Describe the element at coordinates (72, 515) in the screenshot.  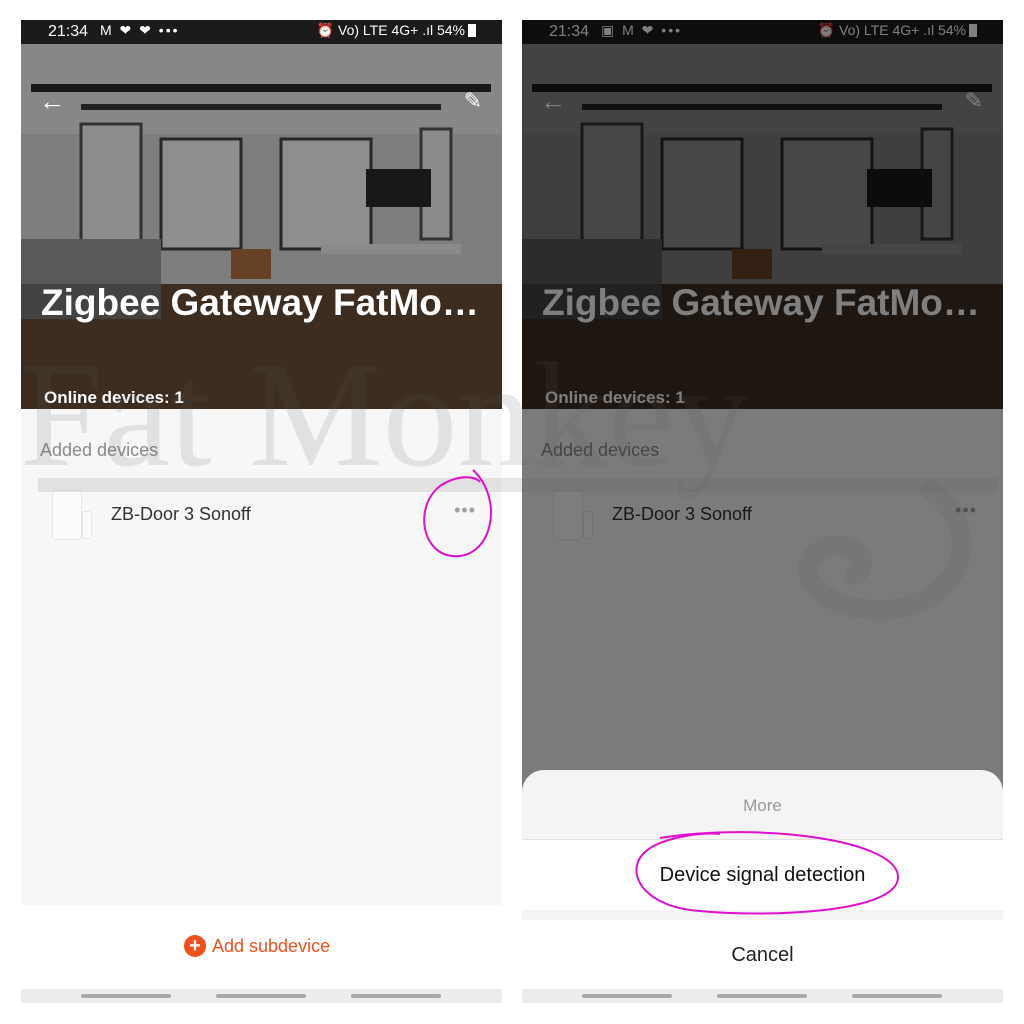
I see `door-sensor-icon` at that location.